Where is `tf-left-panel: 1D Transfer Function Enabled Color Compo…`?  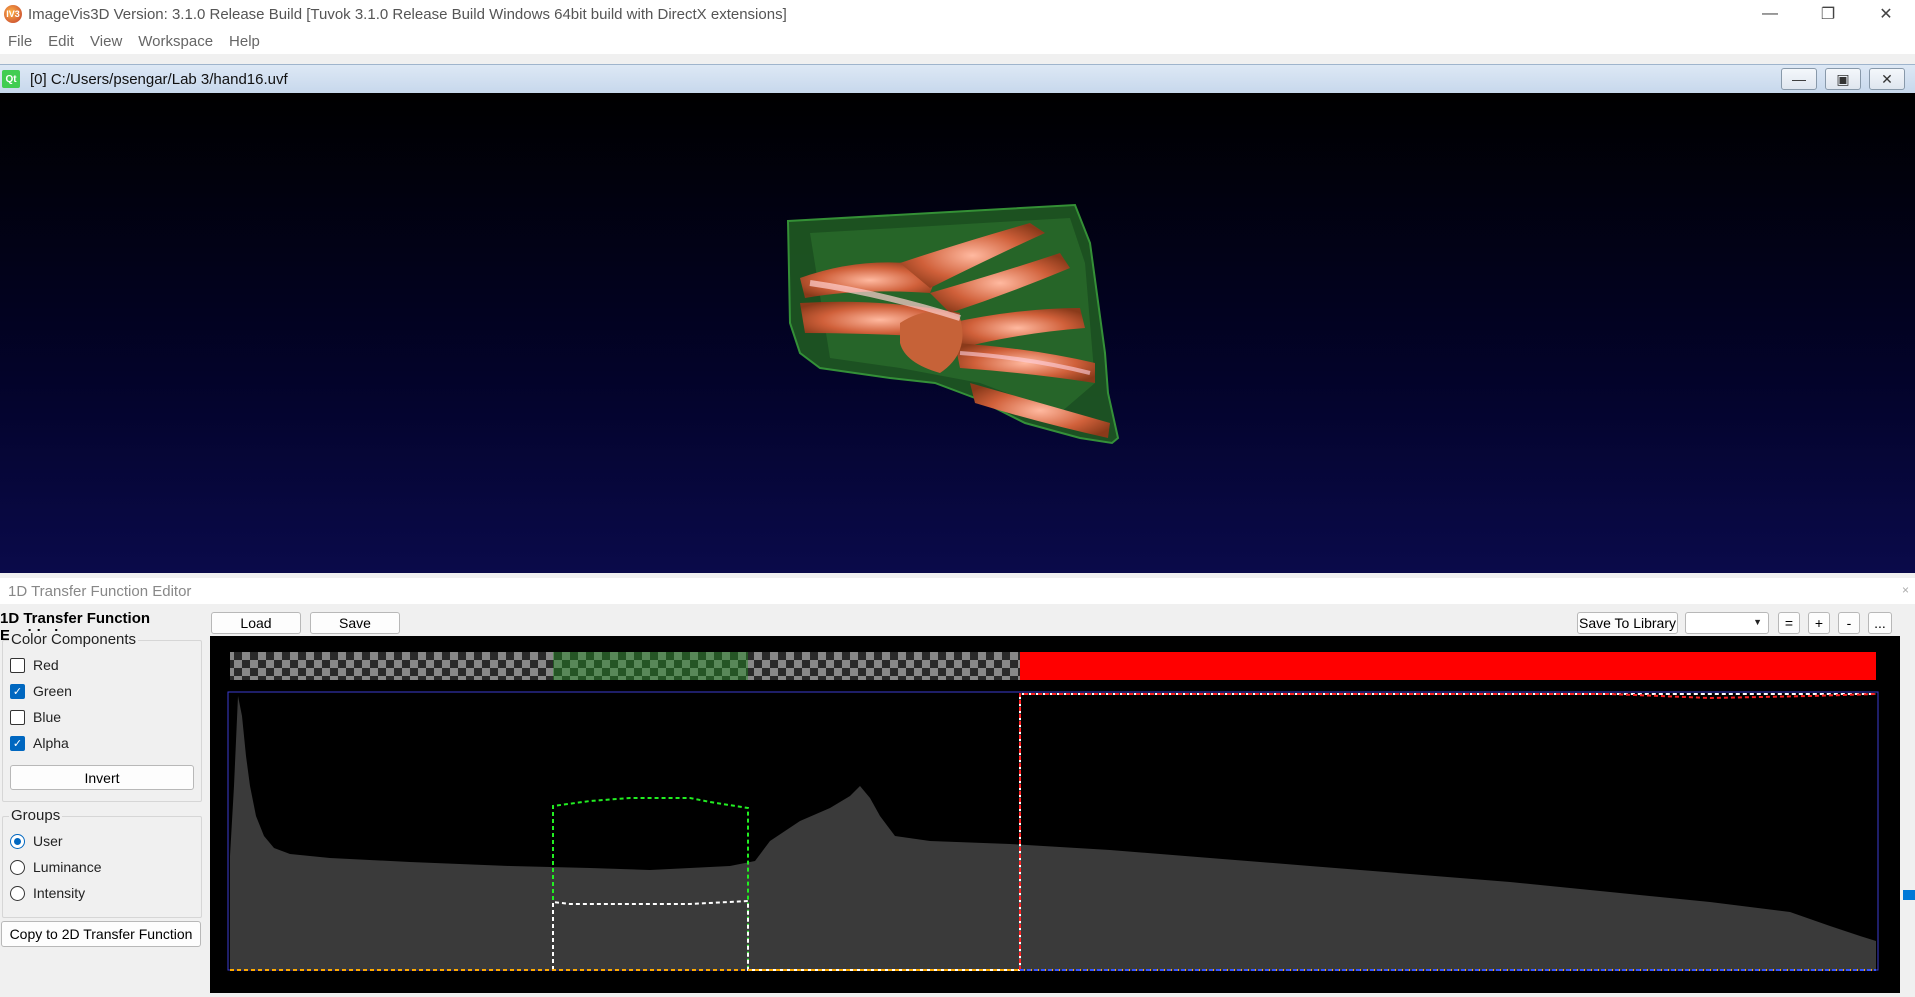 tf-left-panel: 1D Transfer Function Enabled Color Compo… is located at coordinates (104, 799).